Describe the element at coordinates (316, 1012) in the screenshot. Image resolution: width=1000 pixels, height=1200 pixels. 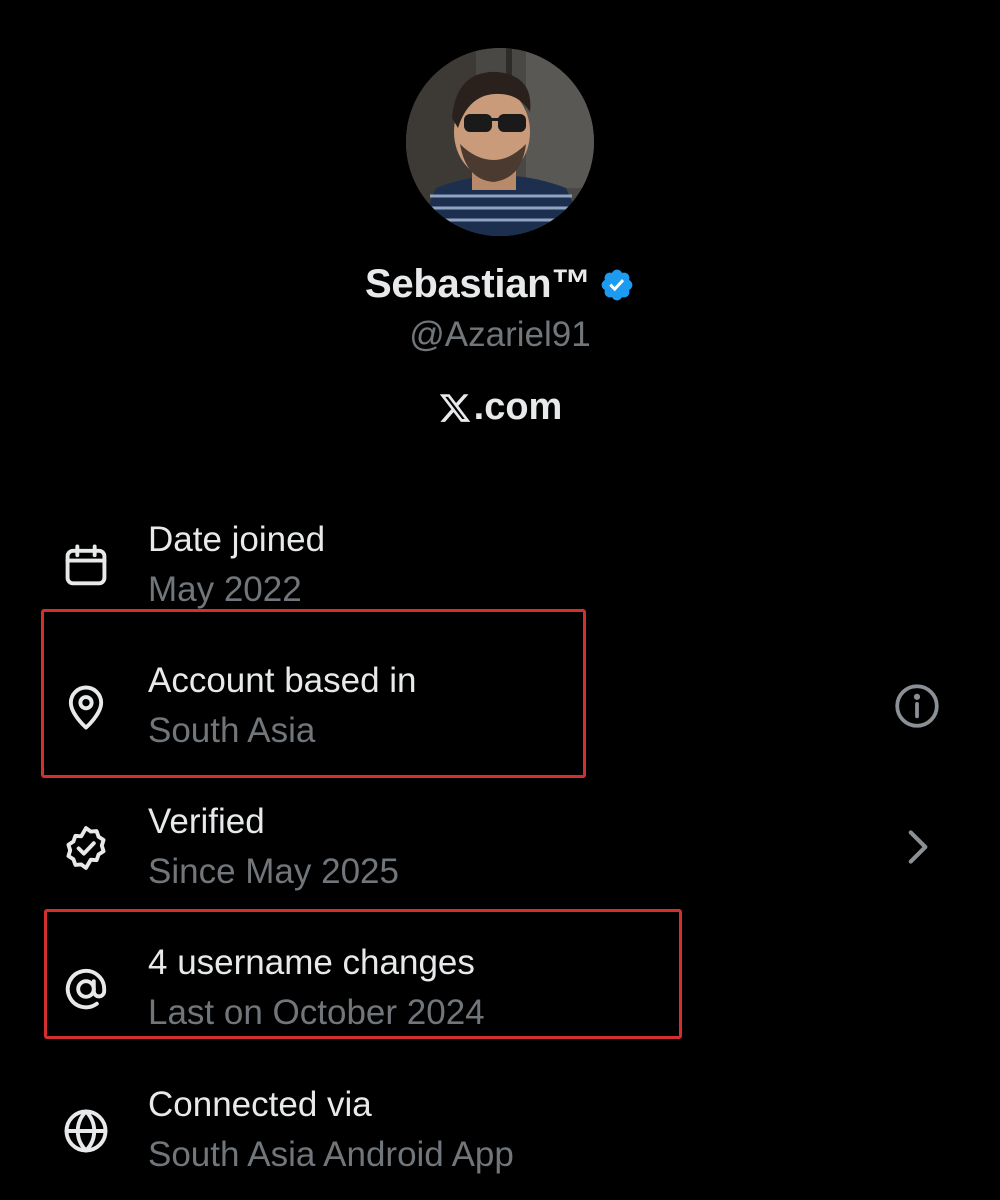
I see `row-subtitle: Last on October 2024` at that location.